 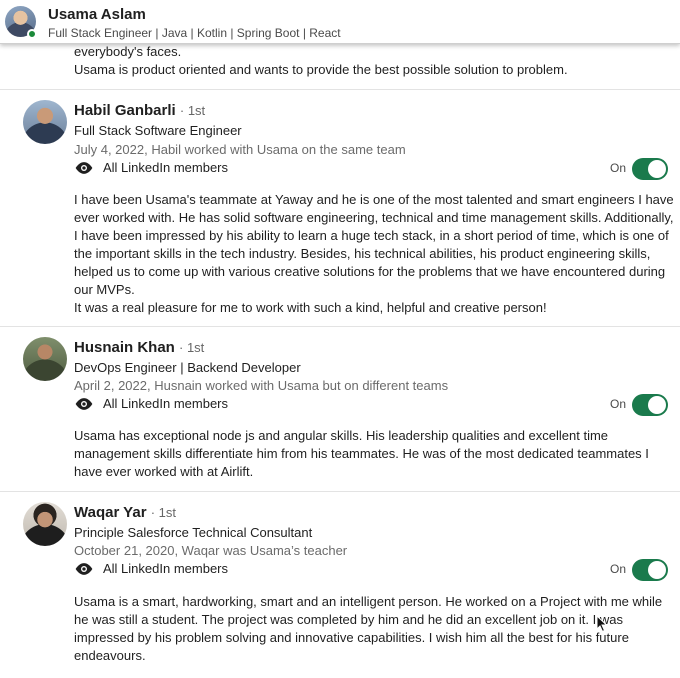 I want to click on cursor-icon, so click(x=602, y=624).